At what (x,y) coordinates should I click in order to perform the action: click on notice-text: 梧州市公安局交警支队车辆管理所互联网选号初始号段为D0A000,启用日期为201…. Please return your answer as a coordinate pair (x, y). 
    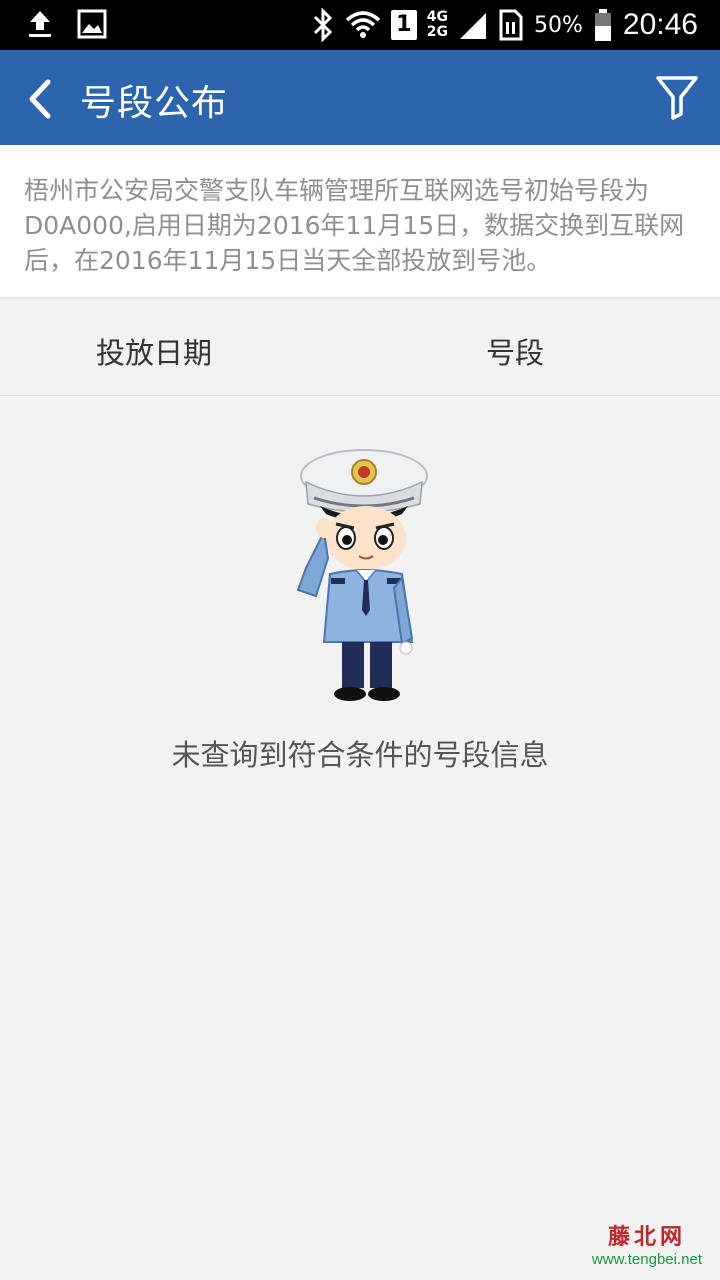
    Looking at the image, I should click on (354, 225).